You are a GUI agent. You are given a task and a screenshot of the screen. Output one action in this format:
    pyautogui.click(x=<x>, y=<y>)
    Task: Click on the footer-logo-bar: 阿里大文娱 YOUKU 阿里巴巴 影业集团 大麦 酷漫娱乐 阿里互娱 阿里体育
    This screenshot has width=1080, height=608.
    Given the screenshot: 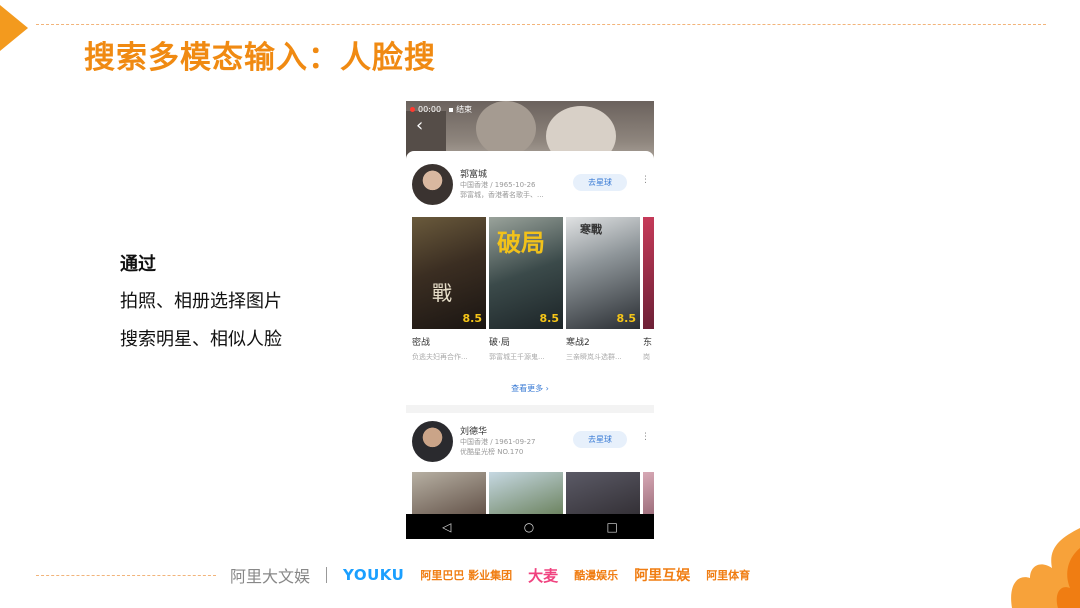 What is the action you would take?
    pyautogui.click(x=490, y=575)
    